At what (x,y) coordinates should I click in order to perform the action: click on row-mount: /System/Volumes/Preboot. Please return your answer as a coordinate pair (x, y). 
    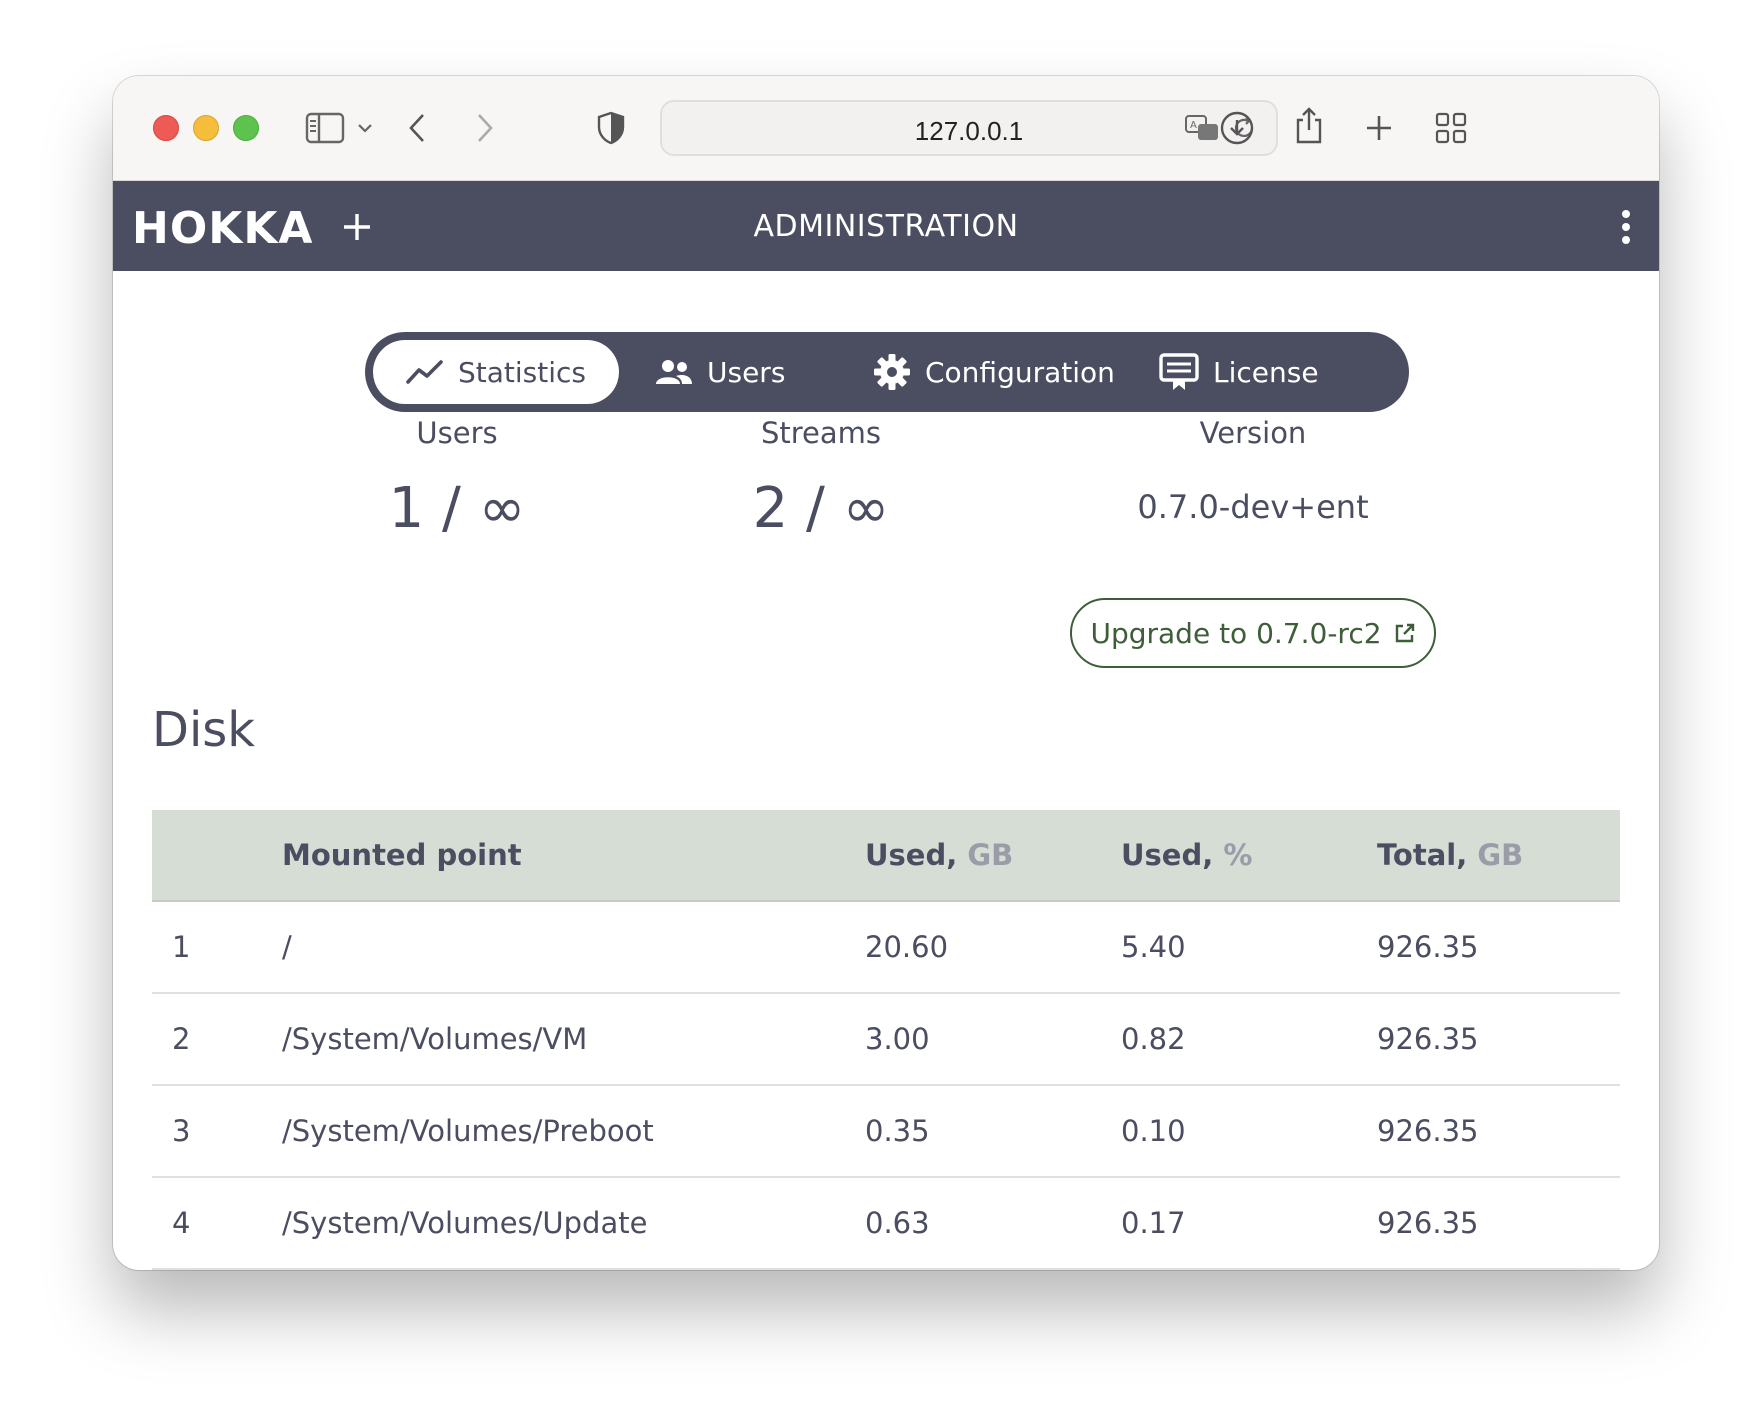
    Looking at the image, I should click on (468, 1131).